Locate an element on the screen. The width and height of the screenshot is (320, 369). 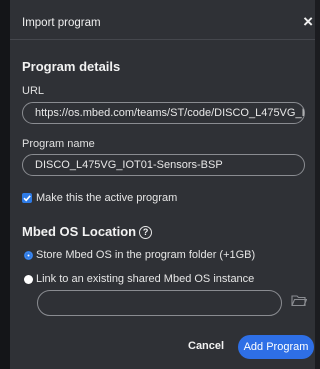
folder-icon is located at coordinates (299, 303).